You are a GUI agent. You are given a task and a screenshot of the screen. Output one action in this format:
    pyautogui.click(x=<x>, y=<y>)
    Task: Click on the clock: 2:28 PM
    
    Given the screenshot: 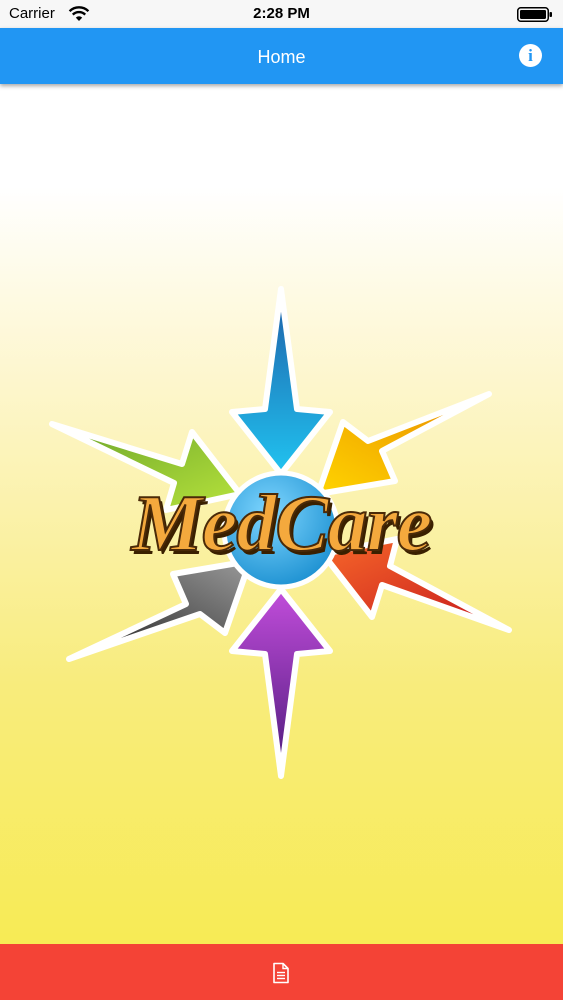 What is the action you would take?
    pyautogui.click(x=281, y=13)
    